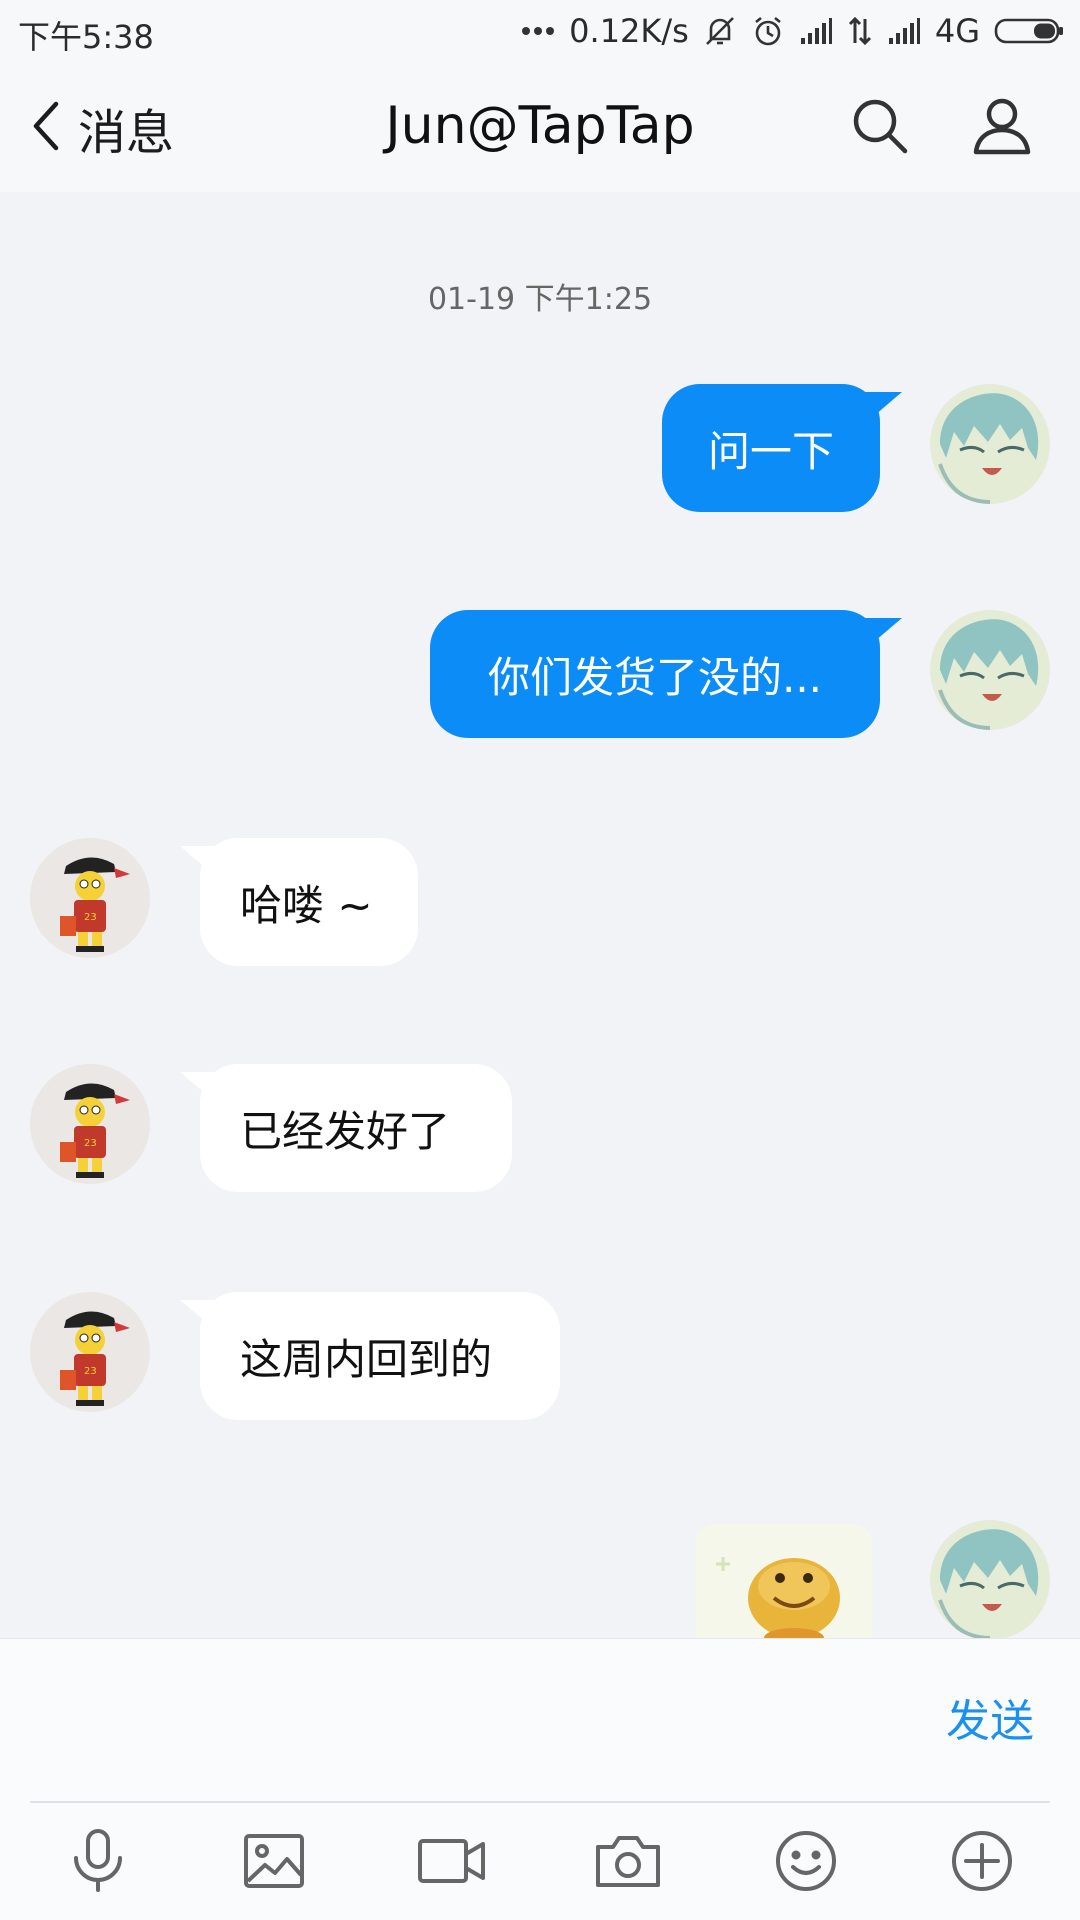 This screenshot has width=1080, height=1920. What do you see at coordinates (540, 1861) in the screenshot?
I see `composer-toolbar` at bounding box center [540, 1861].